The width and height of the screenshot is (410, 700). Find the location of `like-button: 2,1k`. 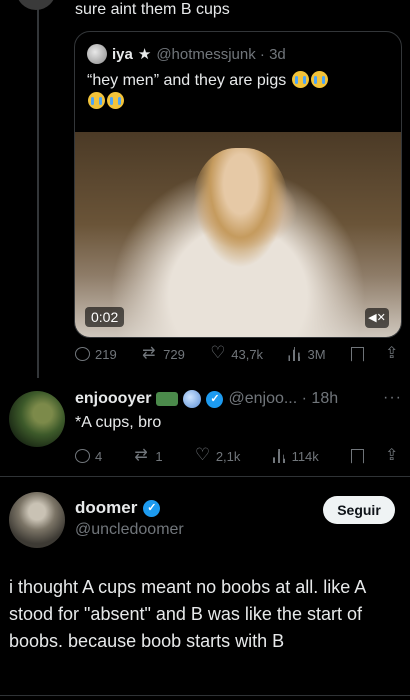

like-button: 2,1k is located at coordinates (218, 455).